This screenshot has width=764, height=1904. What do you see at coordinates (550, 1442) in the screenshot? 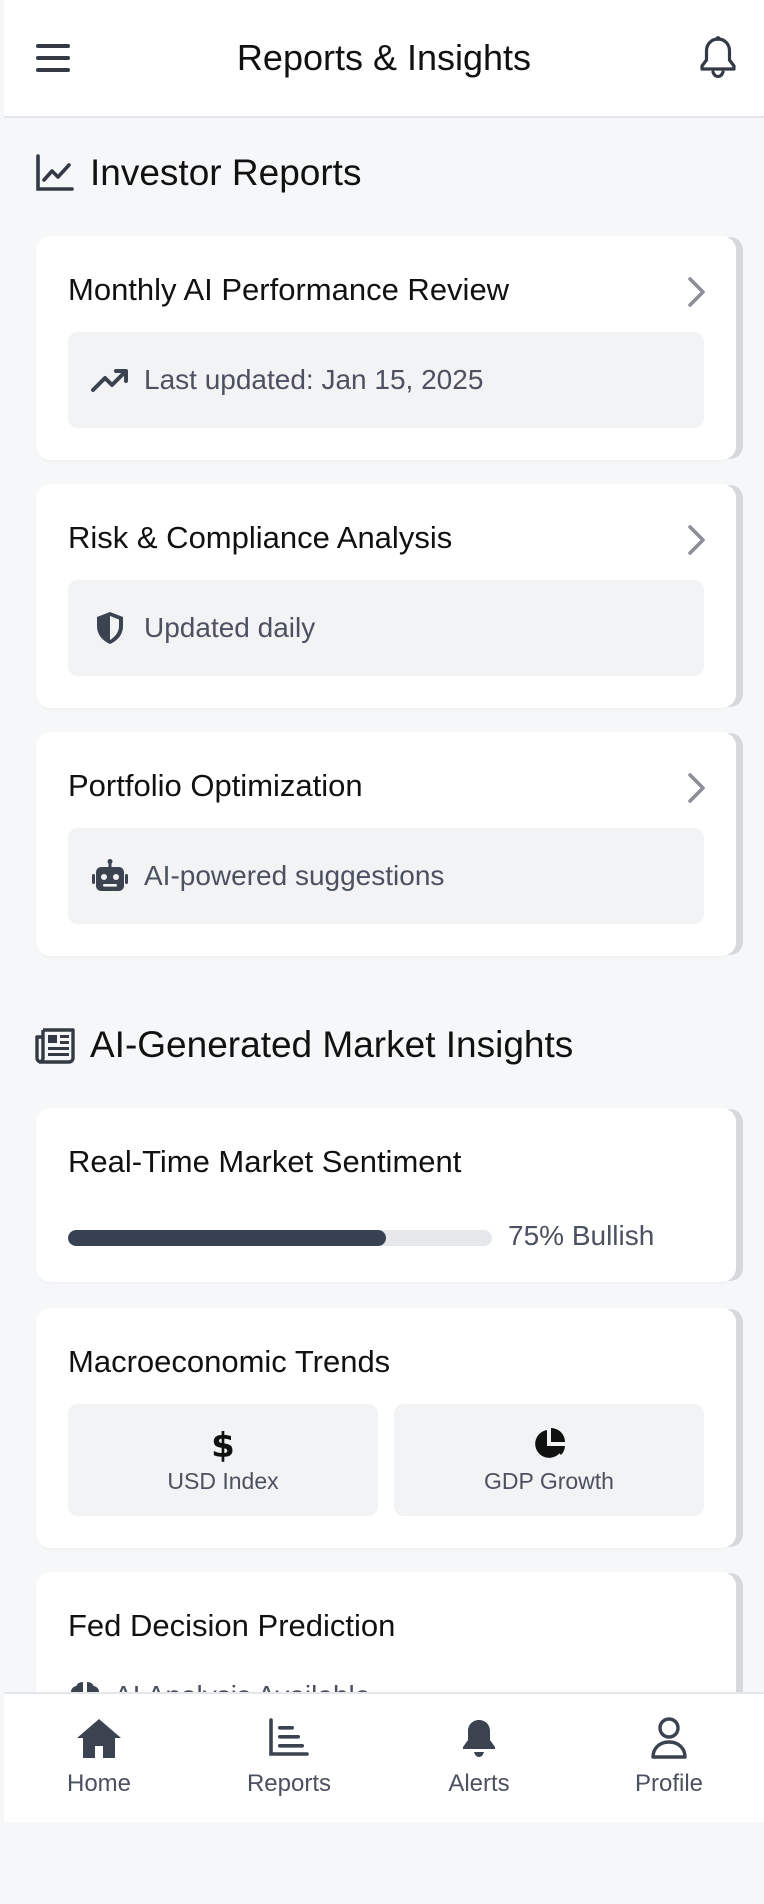
I see `pie-chart-icon` at bounding box center [550, 1442].